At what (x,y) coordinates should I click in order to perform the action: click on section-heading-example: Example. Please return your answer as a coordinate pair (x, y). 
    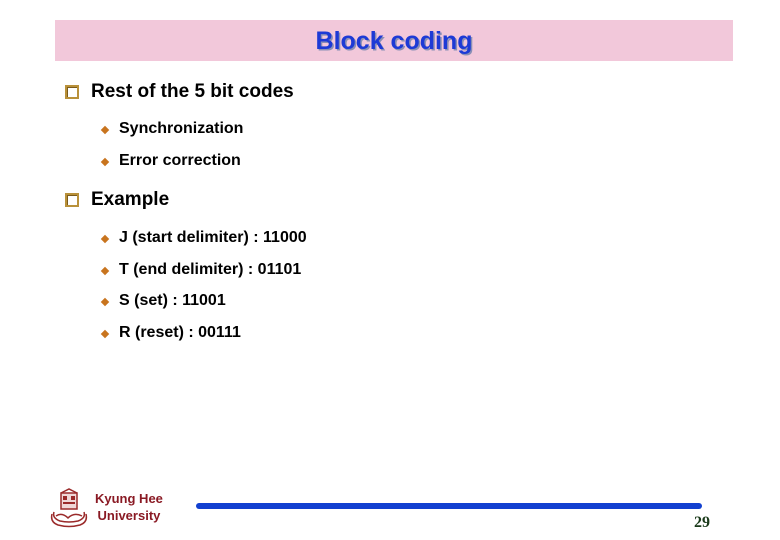
    Looking at the image, I should click on (117, 200).